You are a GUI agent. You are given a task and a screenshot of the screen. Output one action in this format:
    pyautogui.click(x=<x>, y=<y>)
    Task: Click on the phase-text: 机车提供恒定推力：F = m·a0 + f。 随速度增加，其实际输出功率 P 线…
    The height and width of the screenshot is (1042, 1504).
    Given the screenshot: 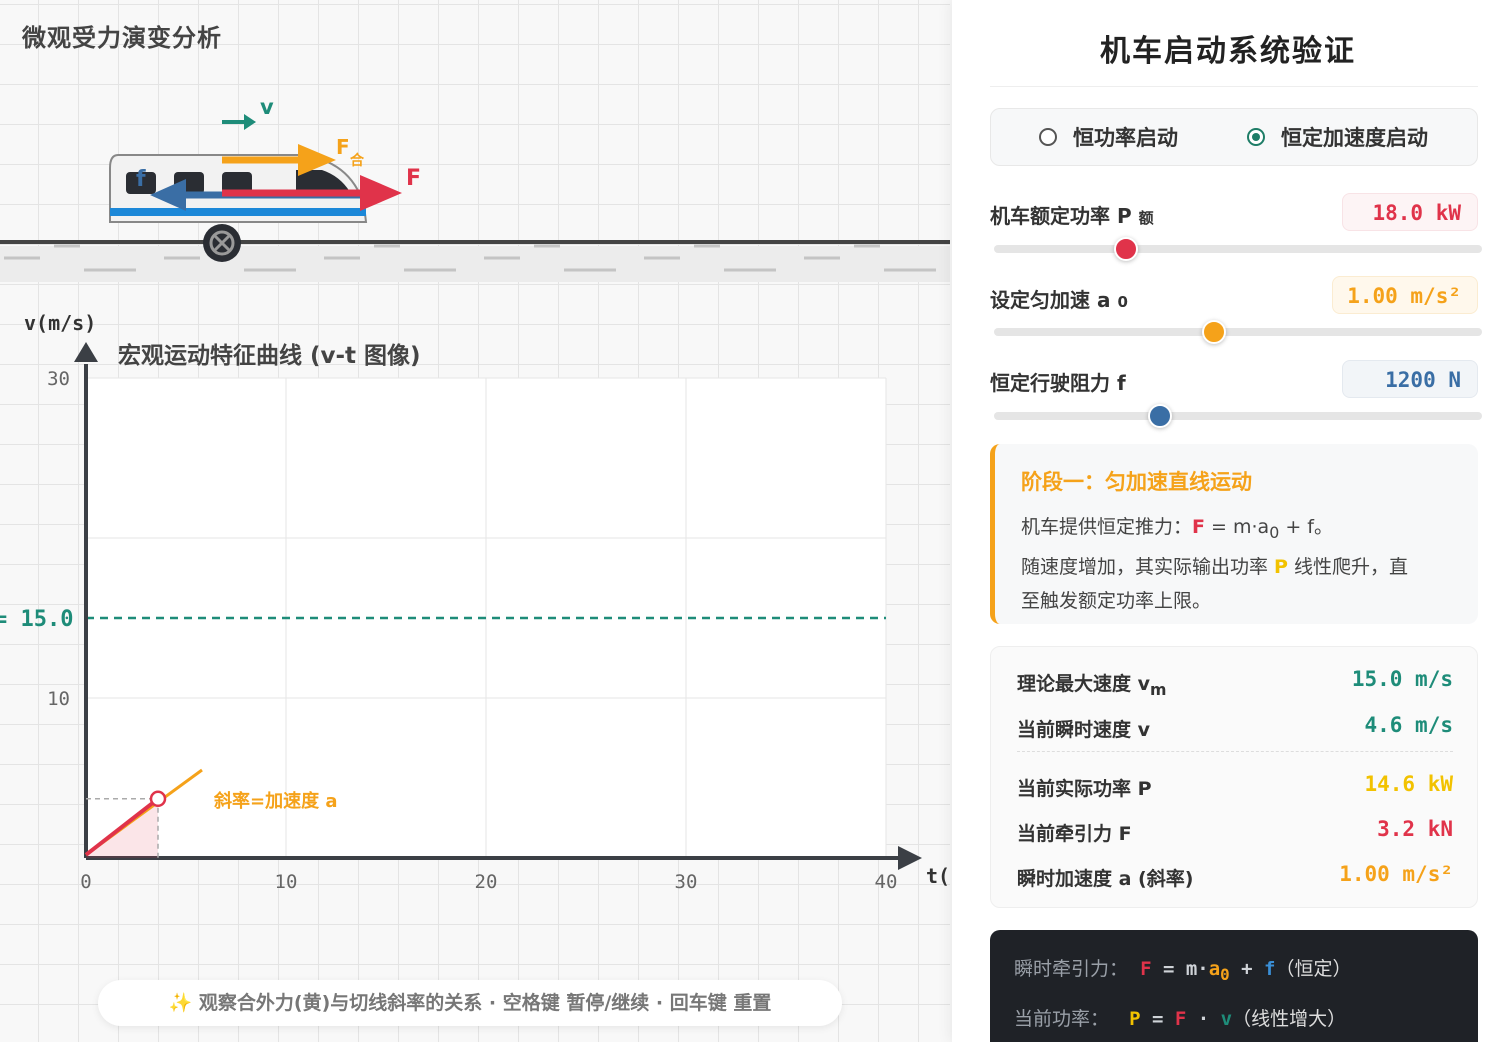 What is the action you would take?
    pyautogui.click(x=1249, y=564)
    